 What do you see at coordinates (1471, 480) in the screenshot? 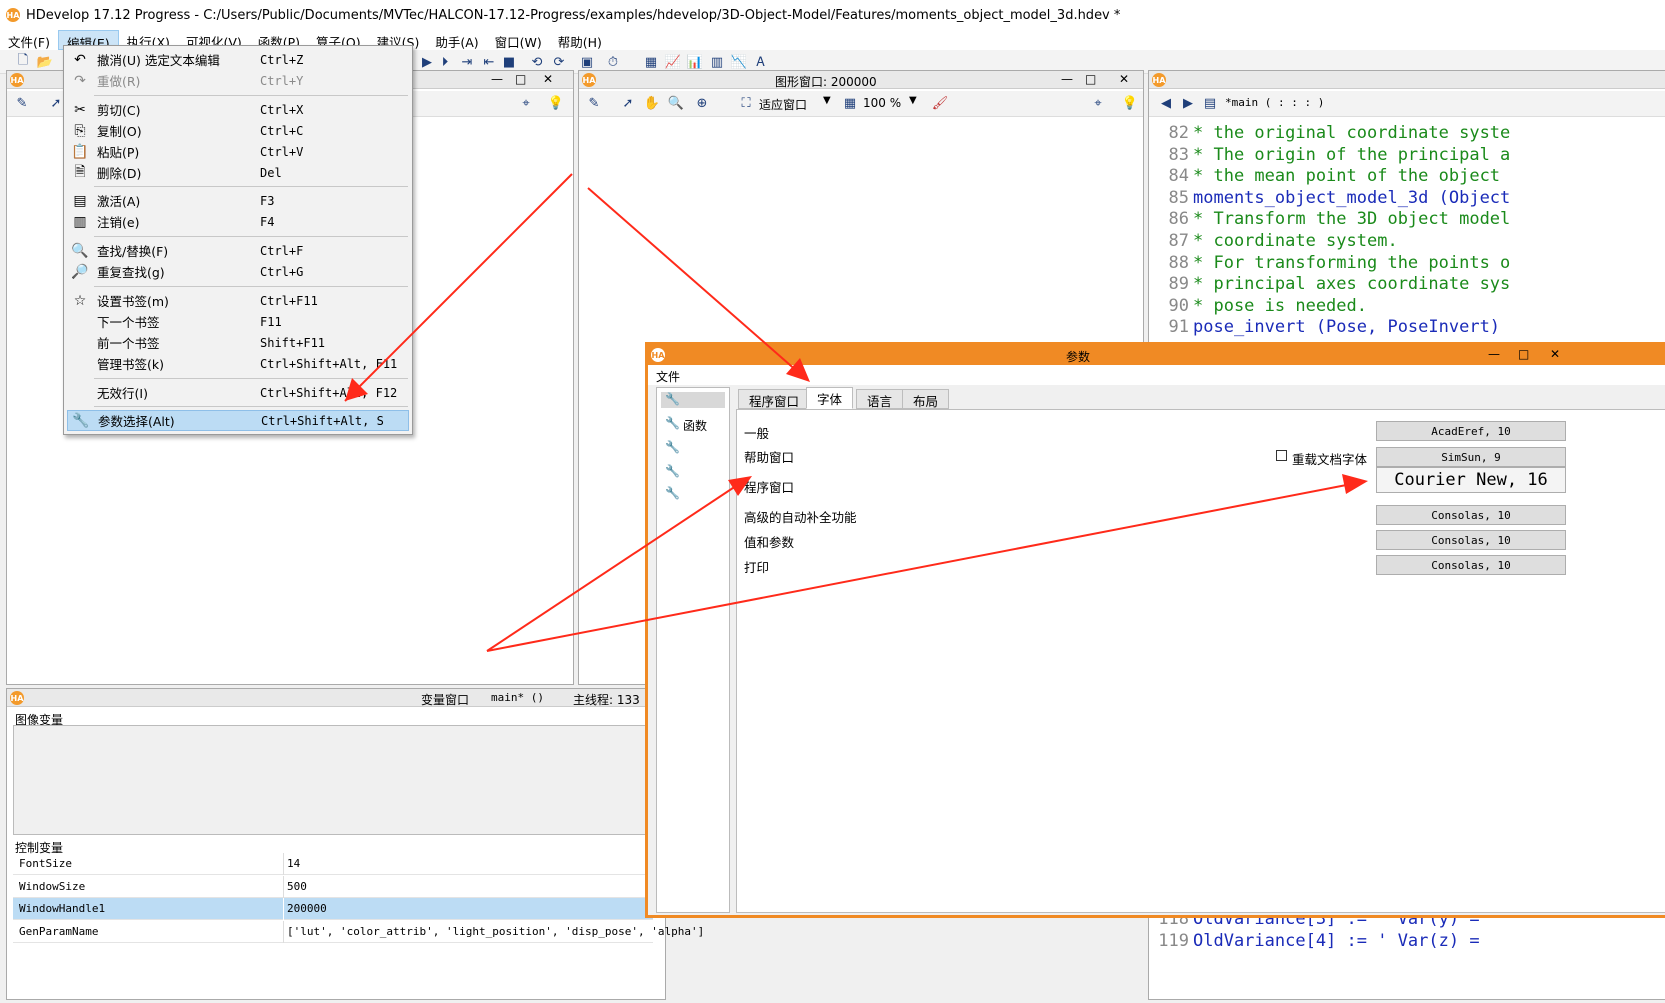
I see `font-select-button: Courier New, 16` at bounding box center [1471, 480].